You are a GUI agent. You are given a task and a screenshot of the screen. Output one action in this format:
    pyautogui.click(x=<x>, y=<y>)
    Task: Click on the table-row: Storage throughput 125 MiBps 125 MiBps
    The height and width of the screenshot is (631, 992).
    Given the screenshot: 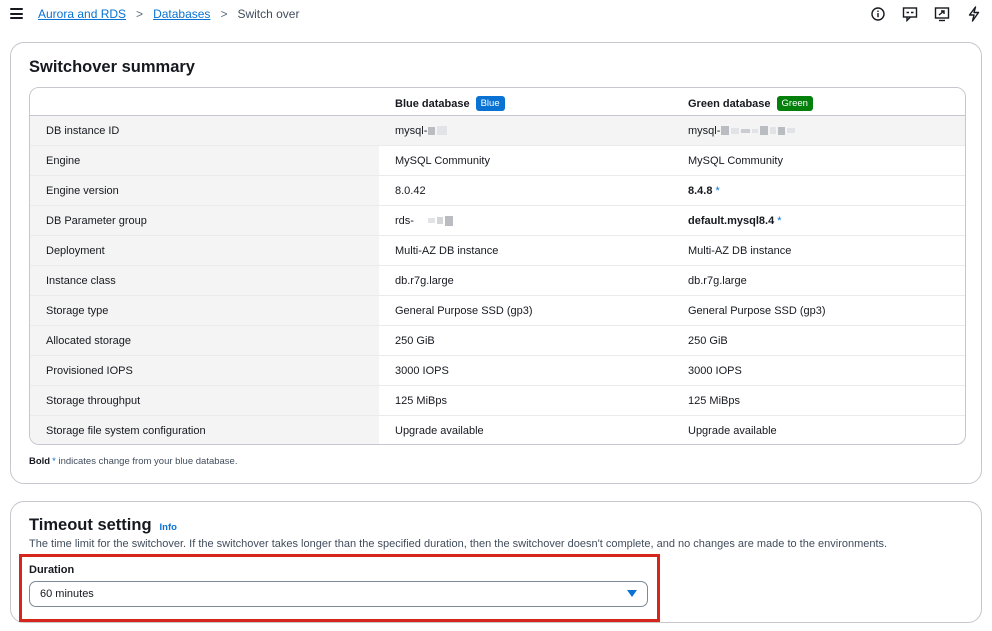 What is the action you would take?
    pyautogui.click(x=497, y=401)
    